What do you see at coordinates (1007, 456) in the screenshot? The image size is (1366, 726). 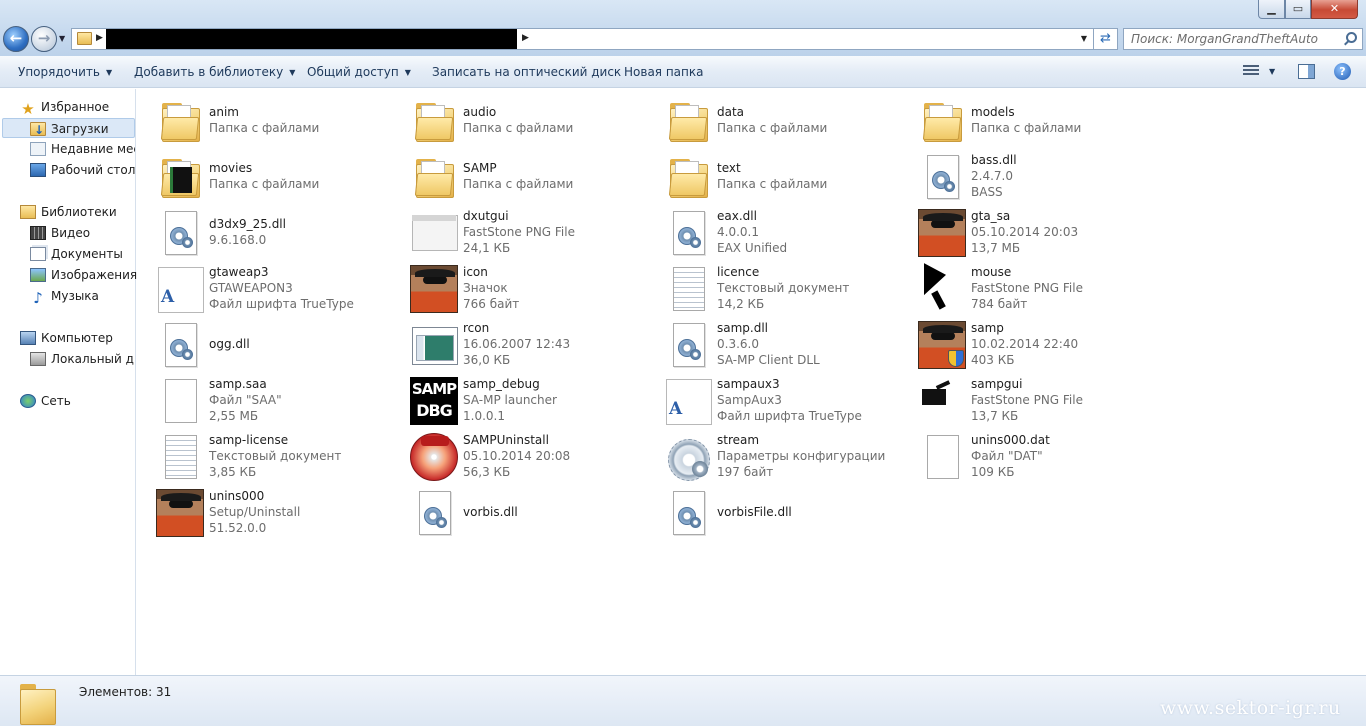 I see `file-detail: Файл "DAT"` at bounding box center [1007, 456].